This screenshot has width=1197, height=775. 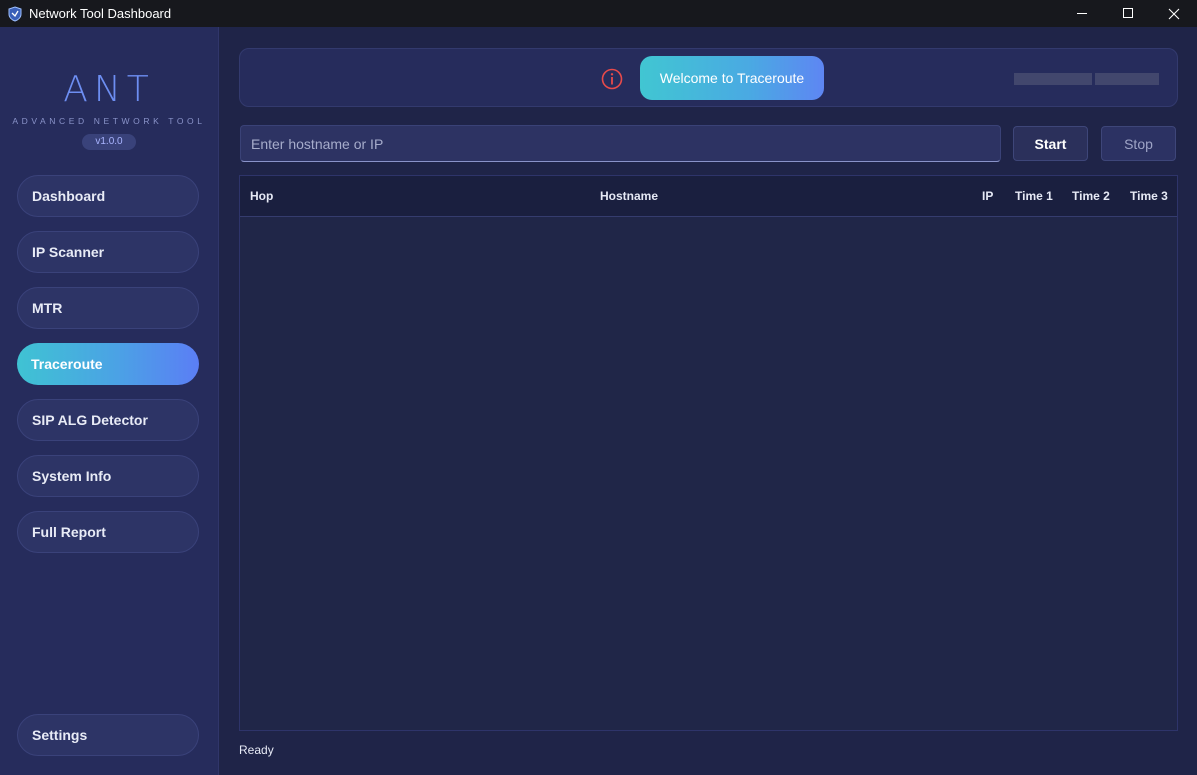 I want to click on hostname-input, so click(x=620, y=143).